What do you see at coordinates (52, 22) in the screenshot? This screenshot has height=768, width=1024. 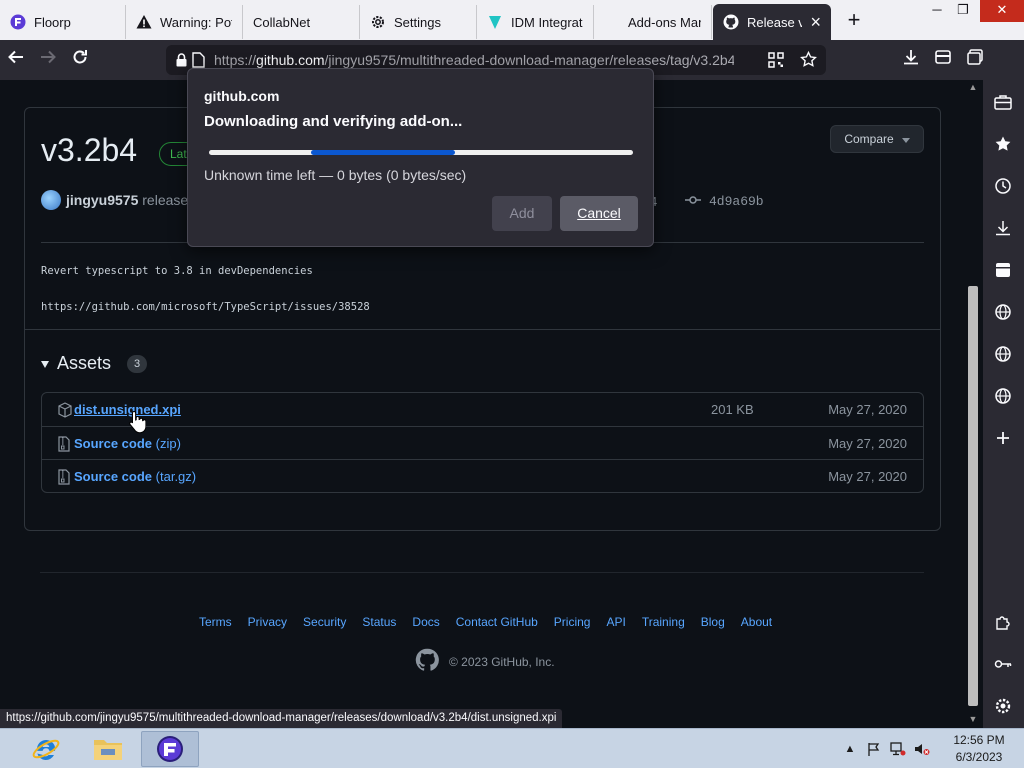 I see `tab-label: Floorp` at bounding box center [52, 22].